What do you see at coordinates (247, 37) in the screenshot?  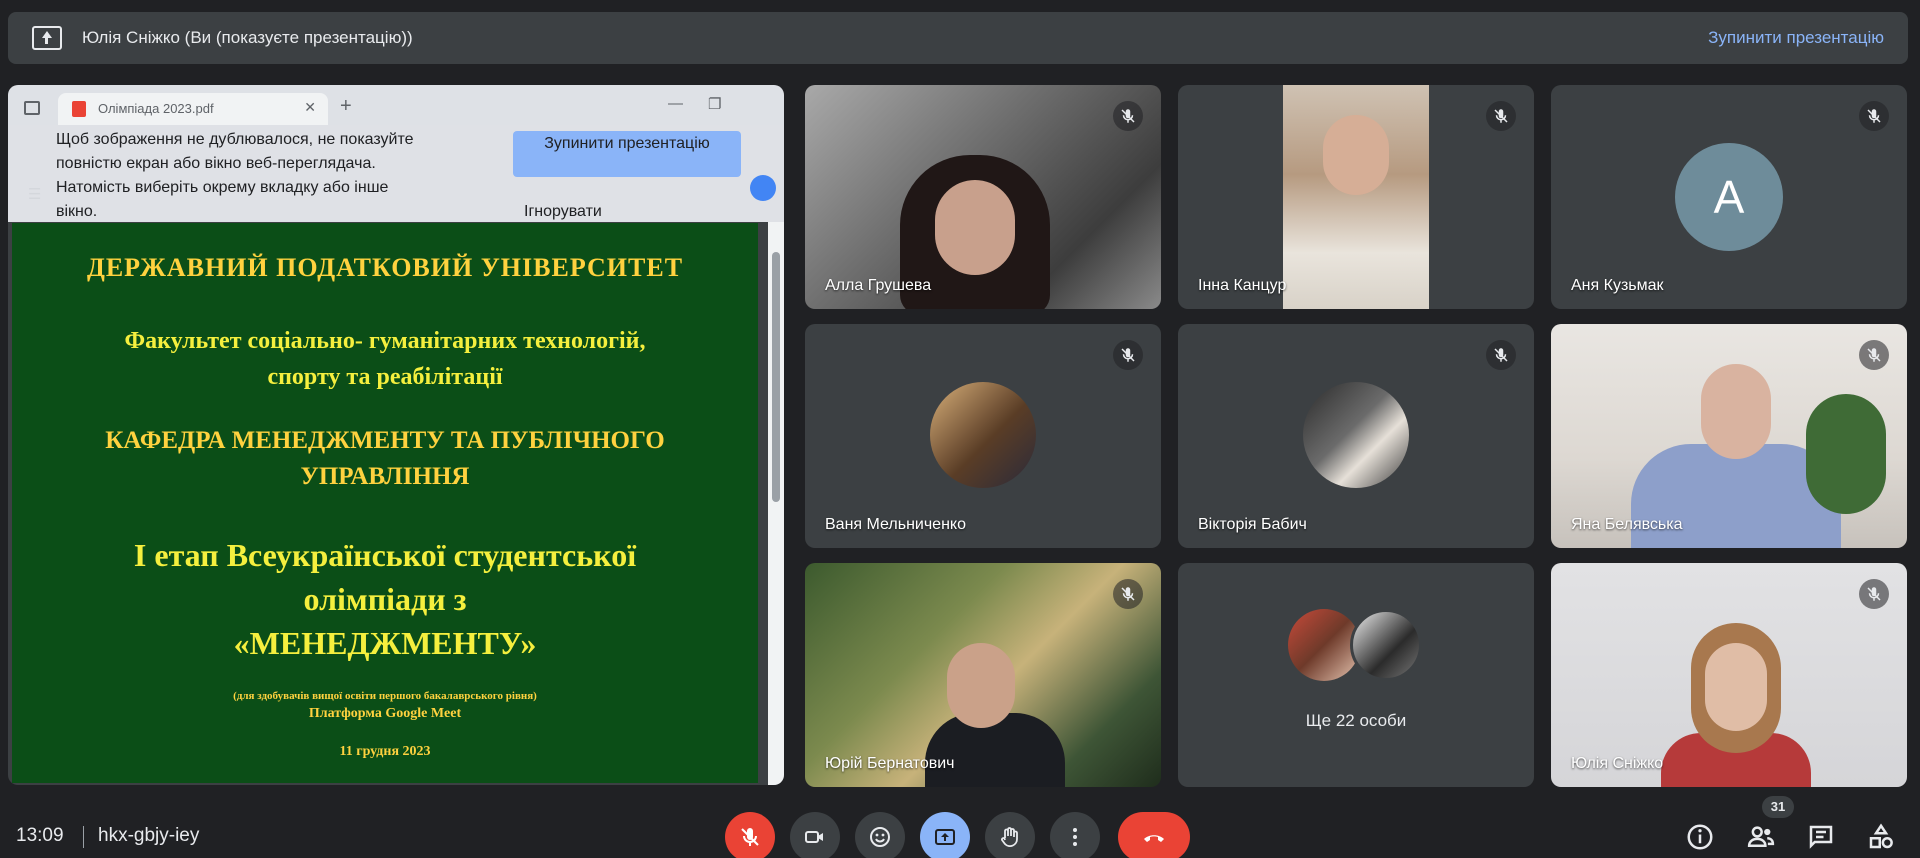 I see `presenting-title: Юлія Сніжко (Ви (показуєте презентацію))` at bounding box center [247, 37].